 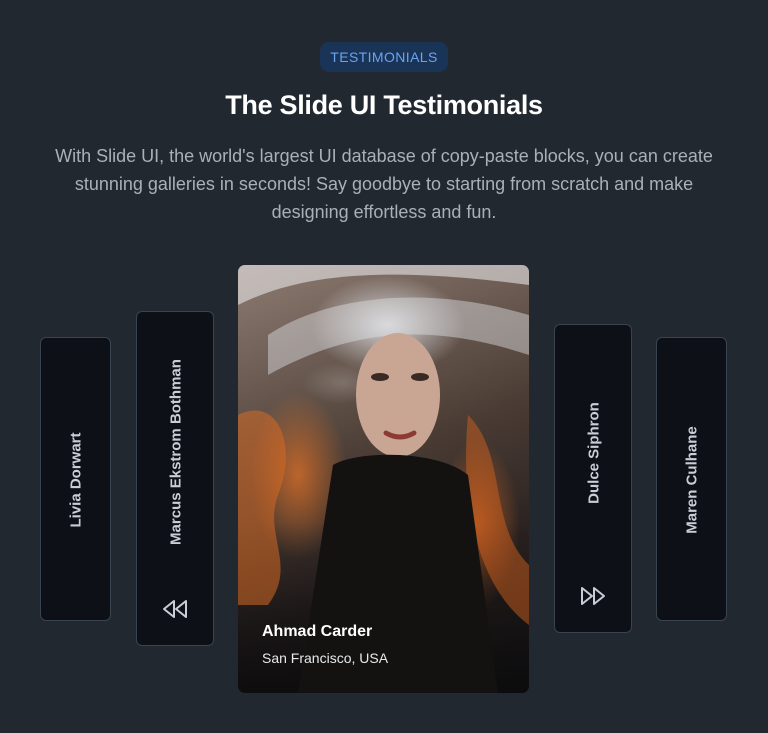 I want to click on featured-name: Ahmad Carder, so click(x=317, y=631).